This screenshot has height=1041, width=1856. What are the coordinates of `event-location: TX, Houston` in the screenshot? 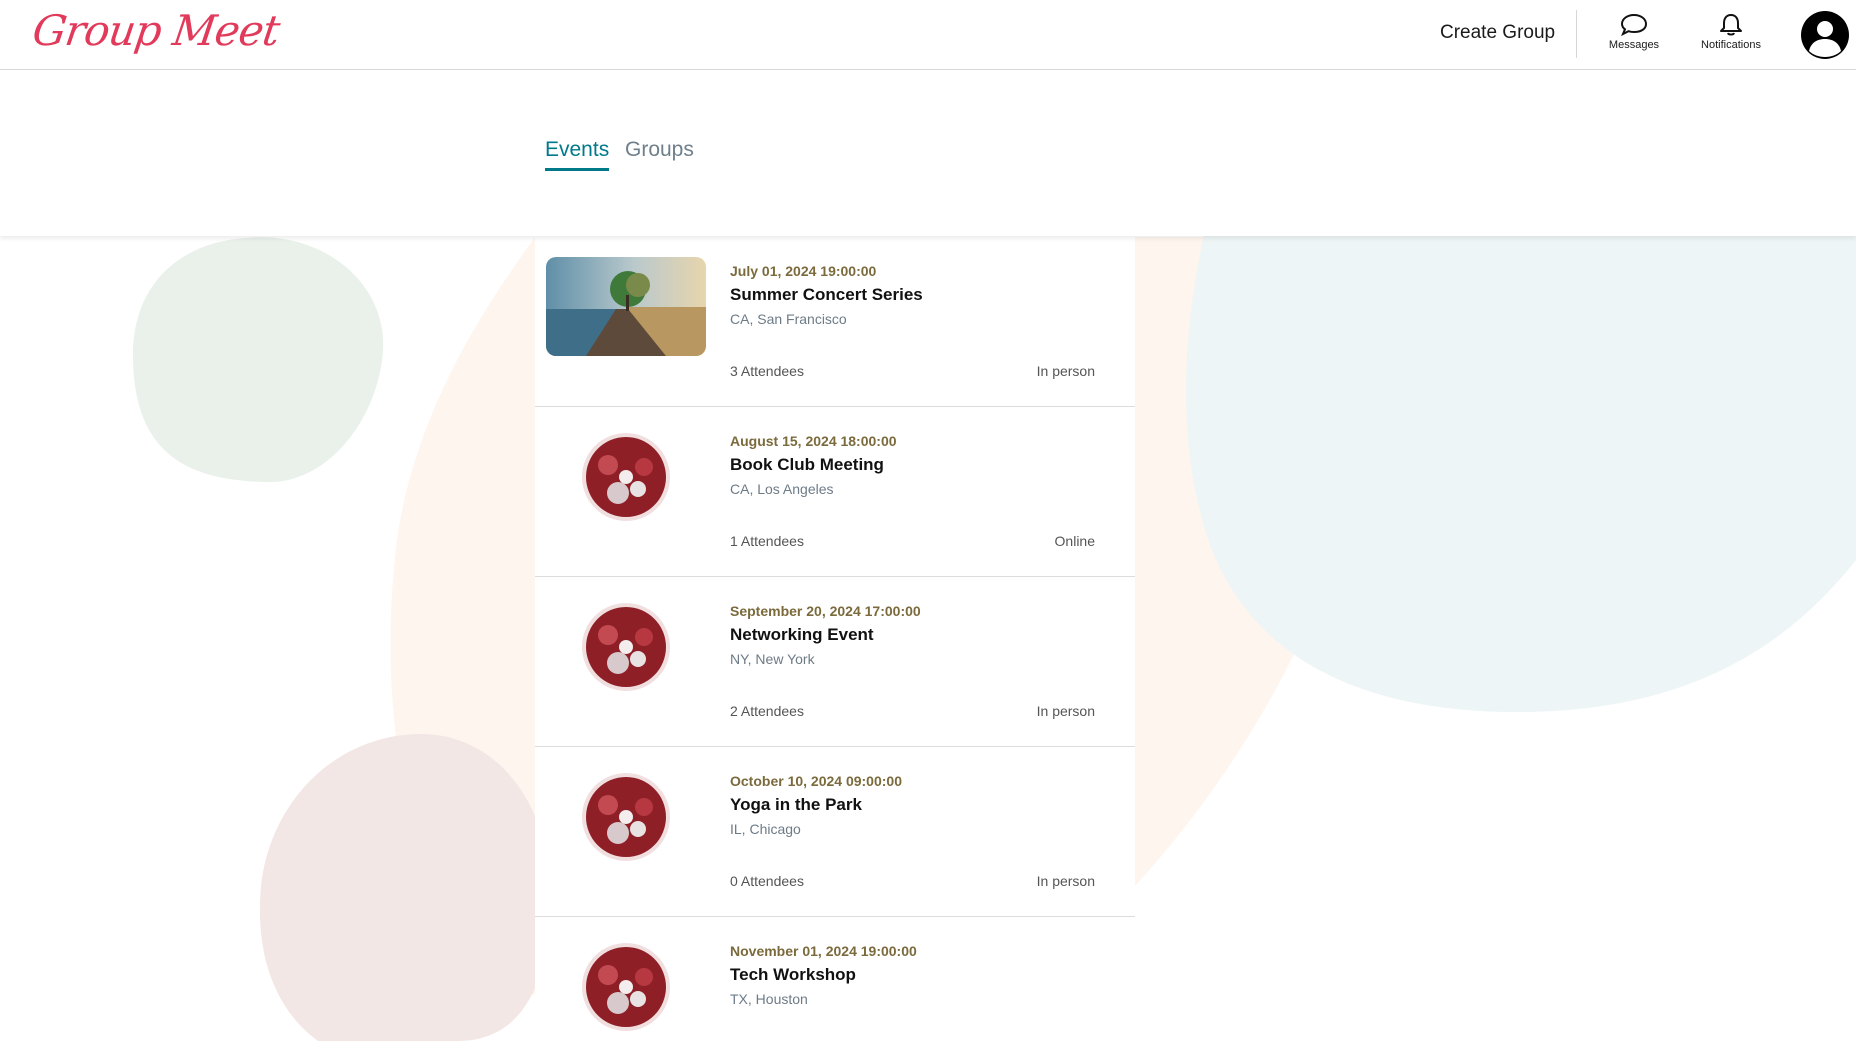 It's located at (769, 999).